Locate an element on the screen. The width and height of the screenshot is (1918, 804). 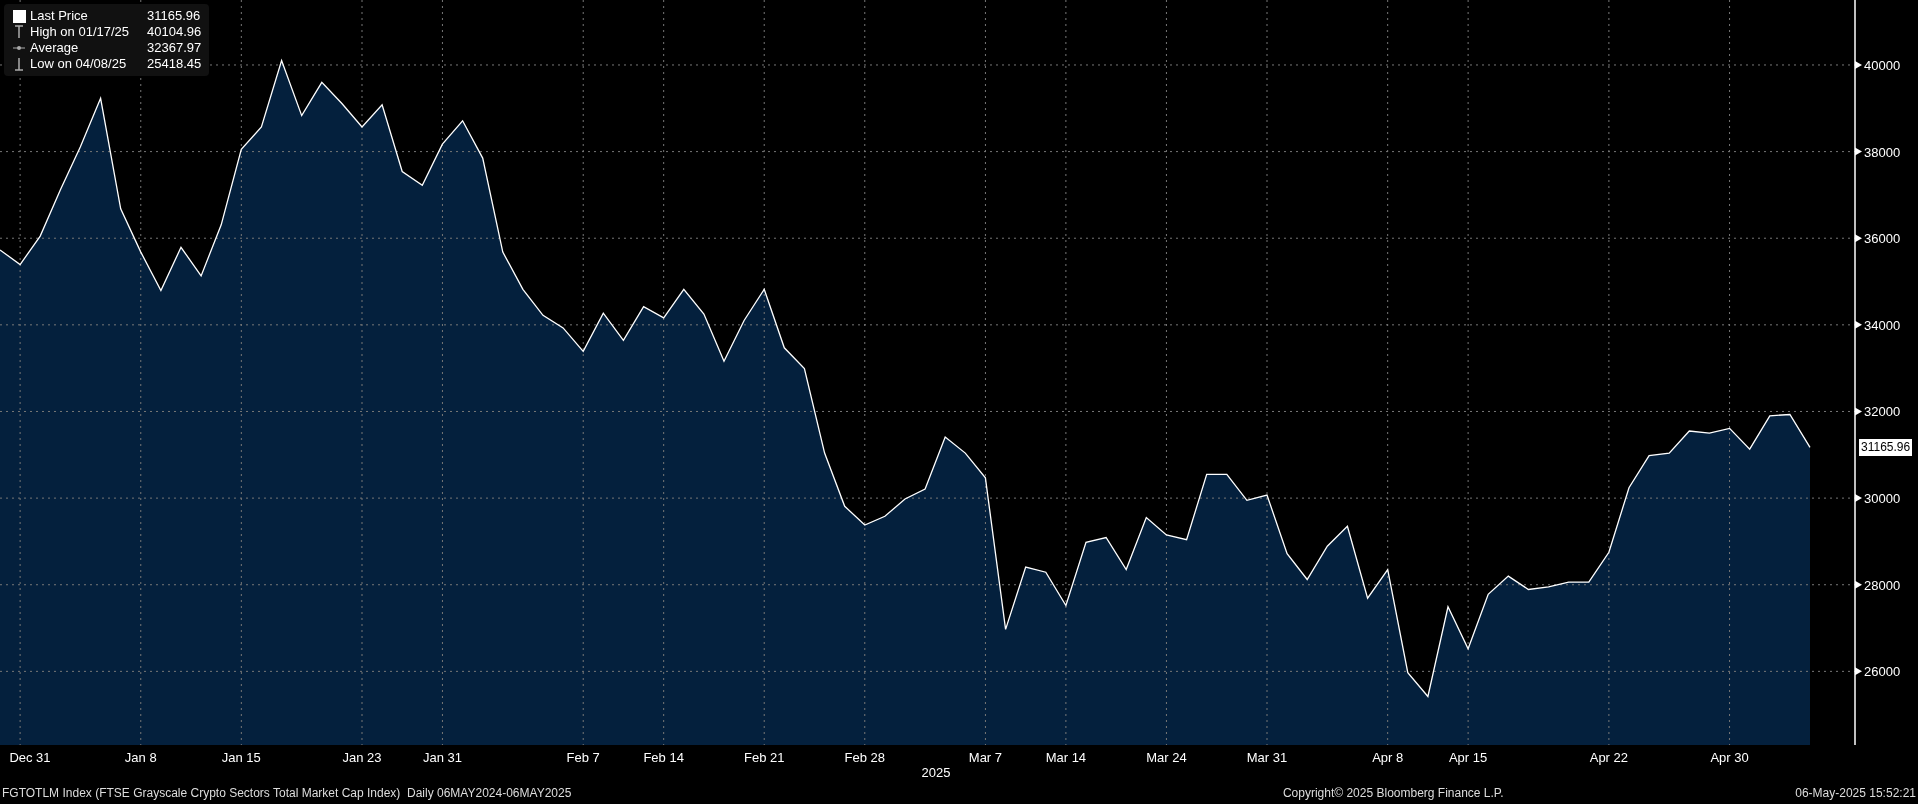
x-tick-label: Mar 14 is located at coordinates (1066, 757).